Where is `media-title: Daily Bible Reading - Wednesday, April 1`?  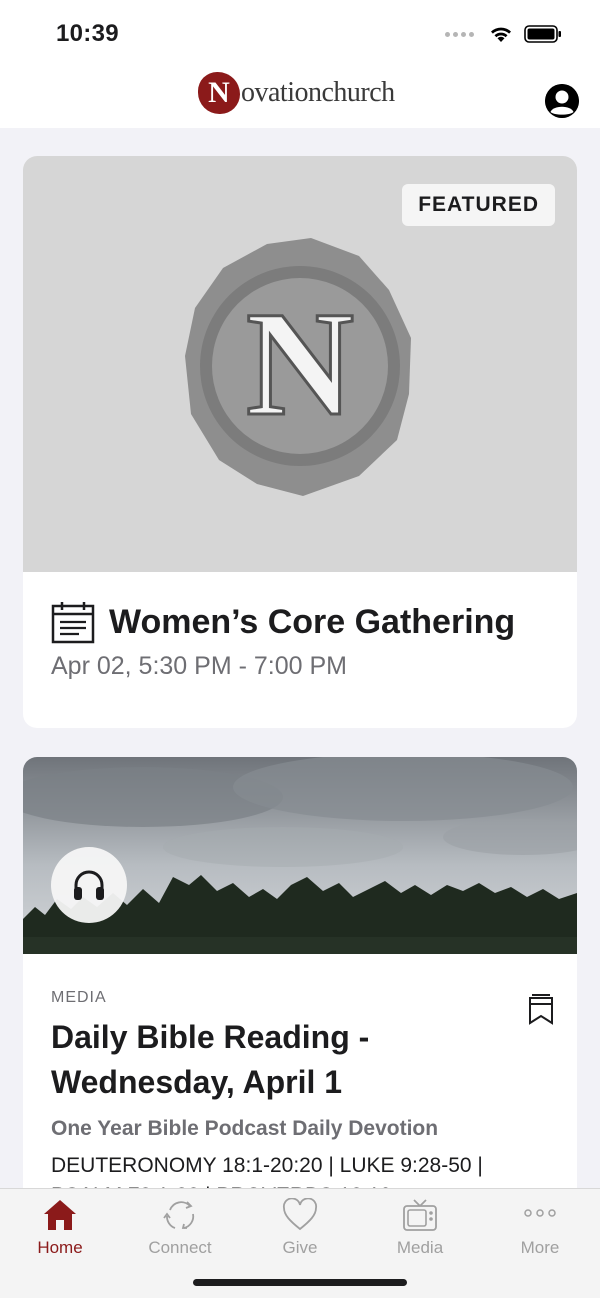
media-title: Daily Bible Reading - Wednesday, April 1 is located at coordinates (210, 1059).